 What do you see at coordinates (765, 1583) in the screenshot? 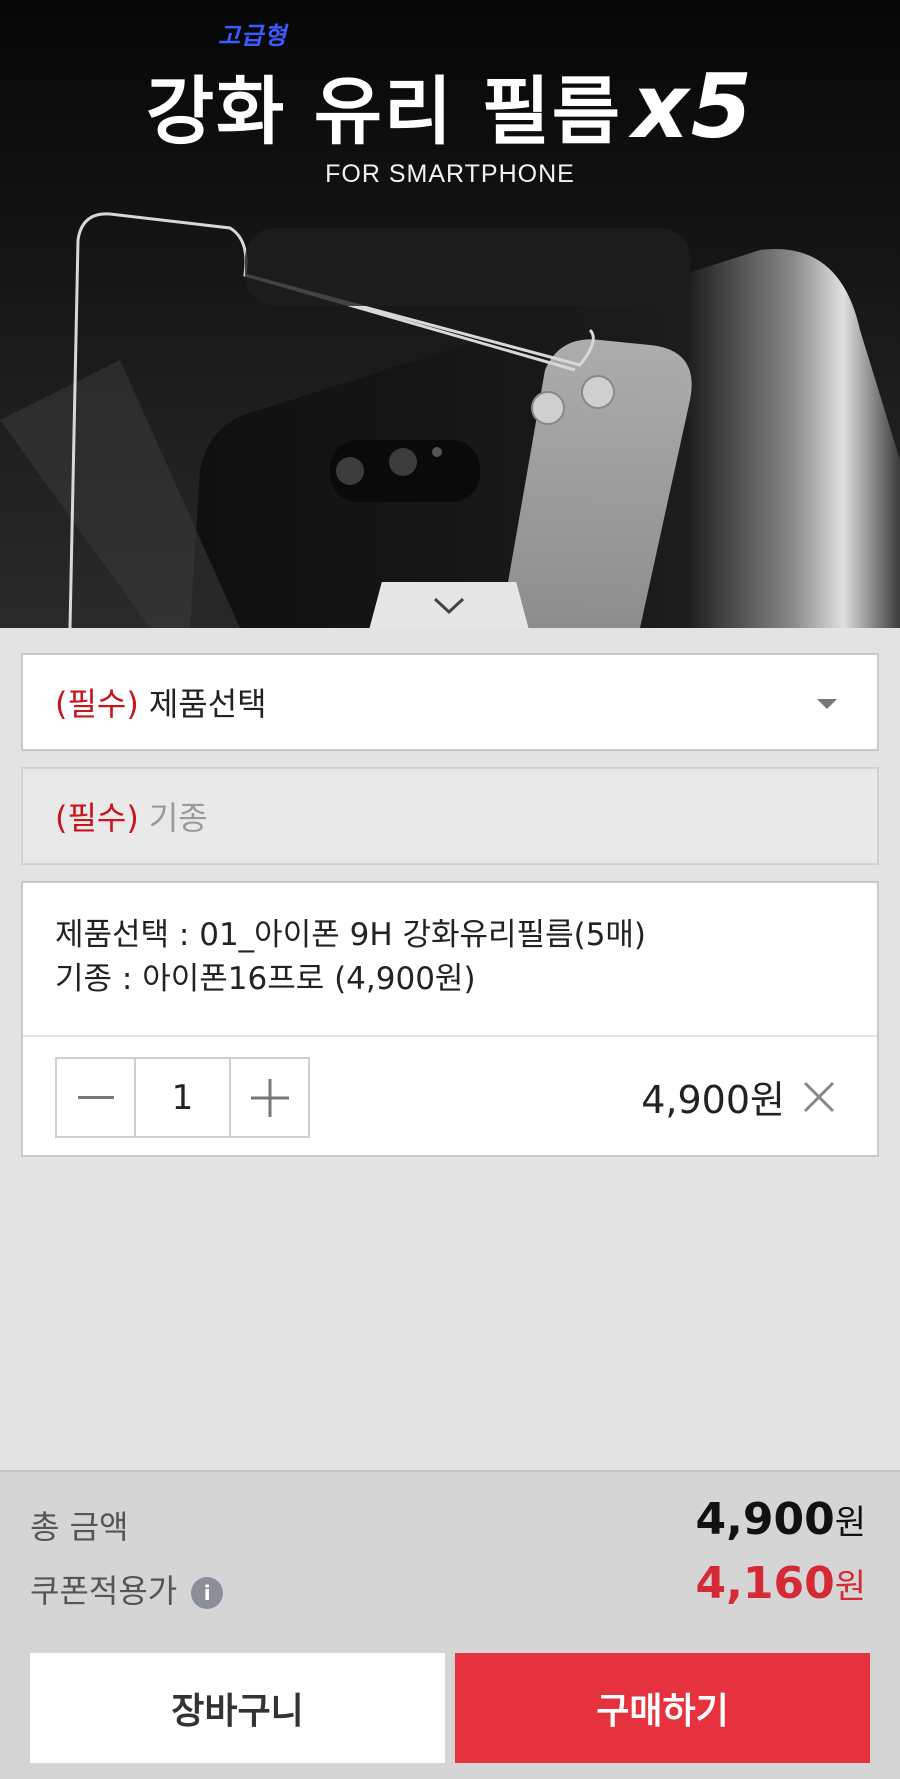
I see `coupon-price-value: 4,160` at bounding box center [765, 1583].